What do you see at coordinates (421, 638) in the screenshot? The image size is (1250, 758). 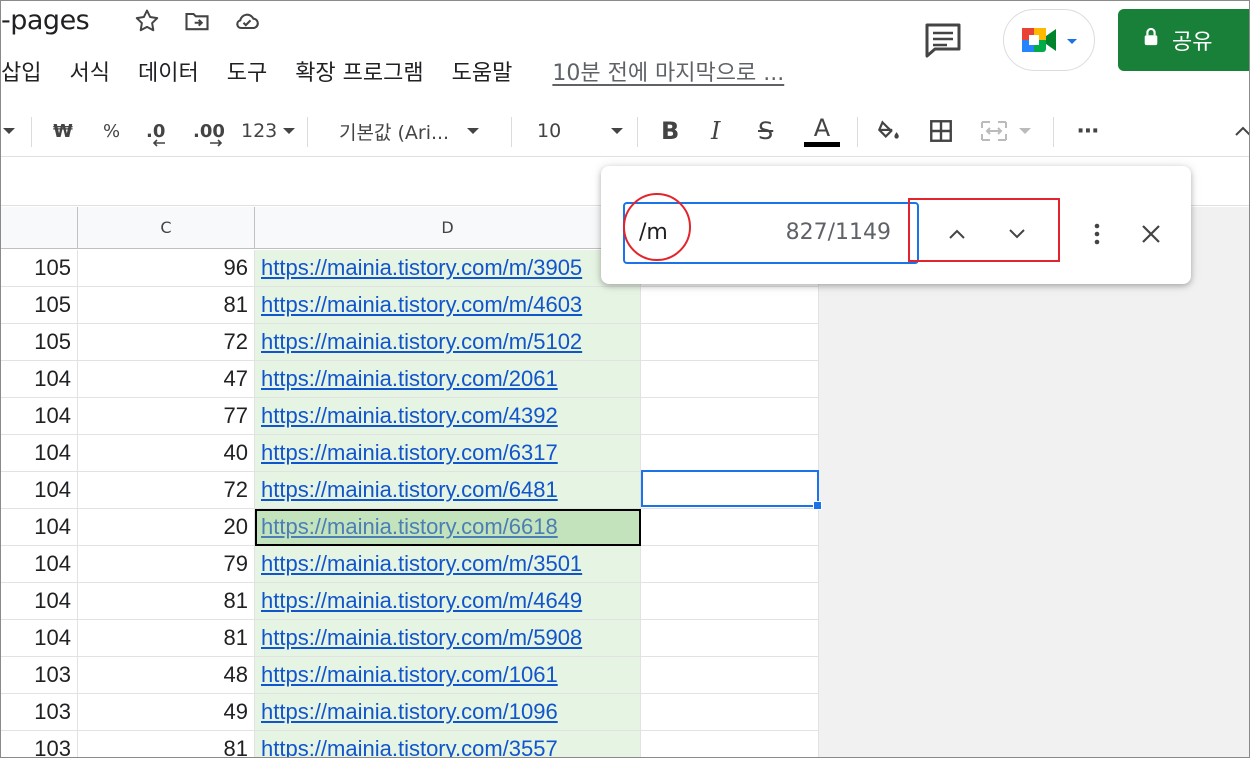 I see `url-link: https://mainia.tistory.com/m/5908` at bounding box center [421, 638].